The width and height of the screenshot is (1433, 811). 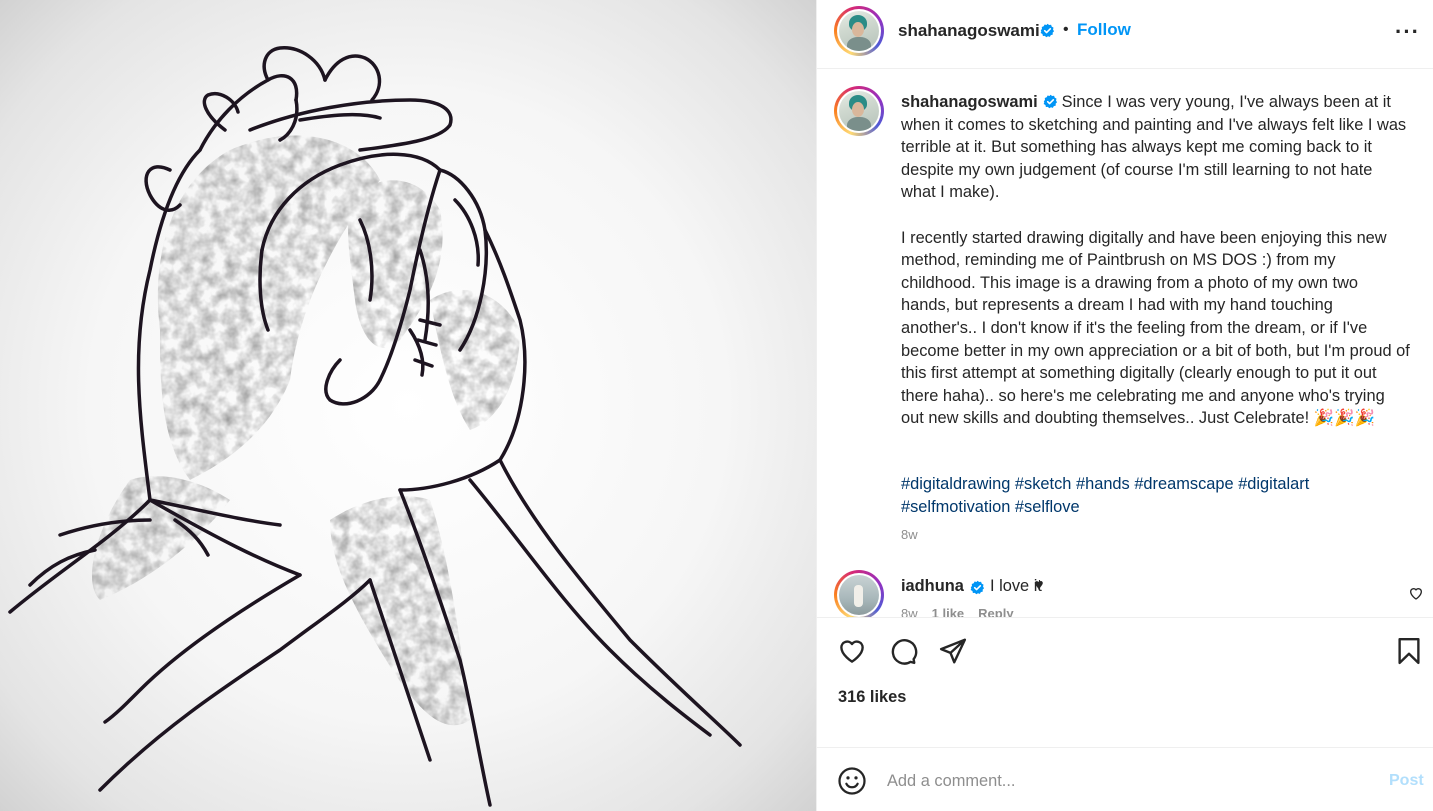 I want to click on comment-timestamp: 8w, so click(x=909, y=611).